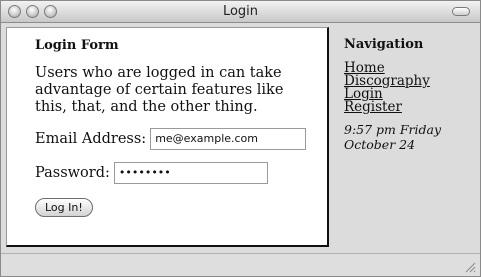 The width and height of the screenshot is (481, 277). What do you see at coordinates (228, 139) in the screenshot?
I see `email-field: me@example.com` at bounding box center [228, 139].